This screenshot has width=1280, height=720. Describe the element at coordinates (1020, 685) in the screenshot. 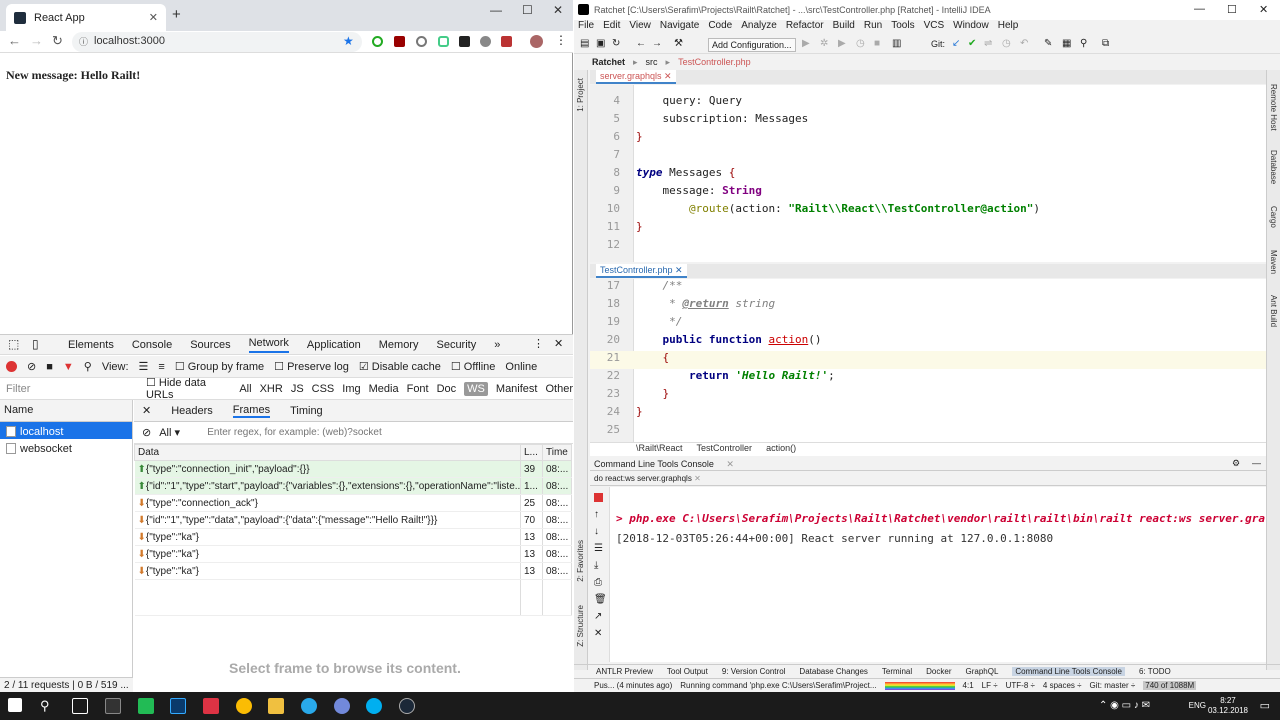

I see `file-encoding: UTF-8 ÷` at that location.